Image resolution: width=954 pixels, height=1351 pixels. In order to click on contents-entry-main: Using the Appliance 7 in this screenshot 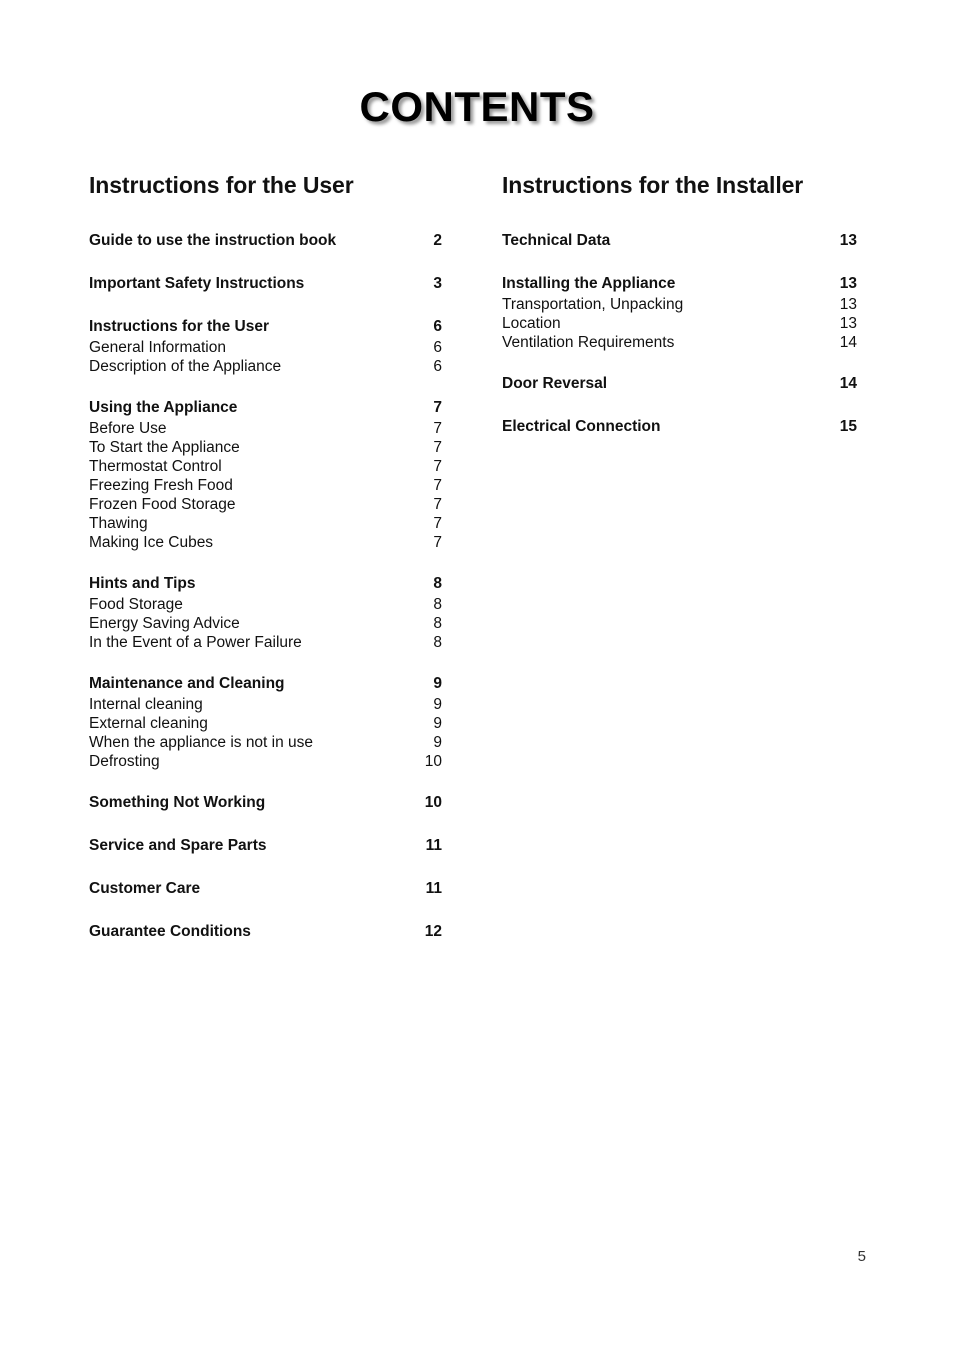, I will do `click(265, 408)`.